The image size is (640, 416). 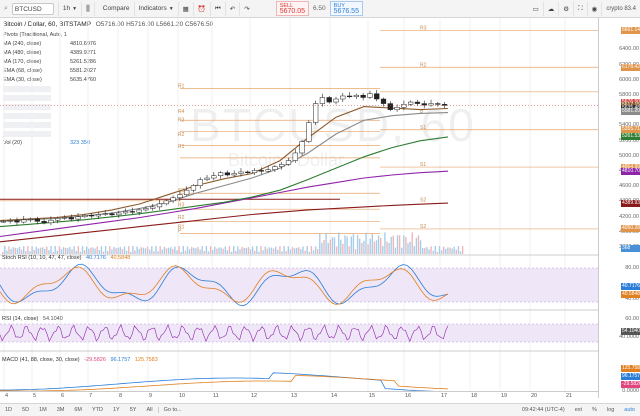 What do you see at coordinates (233, 8) in the screenshot?
I see `undo-button: ↶` at bounding box center [233, 8].